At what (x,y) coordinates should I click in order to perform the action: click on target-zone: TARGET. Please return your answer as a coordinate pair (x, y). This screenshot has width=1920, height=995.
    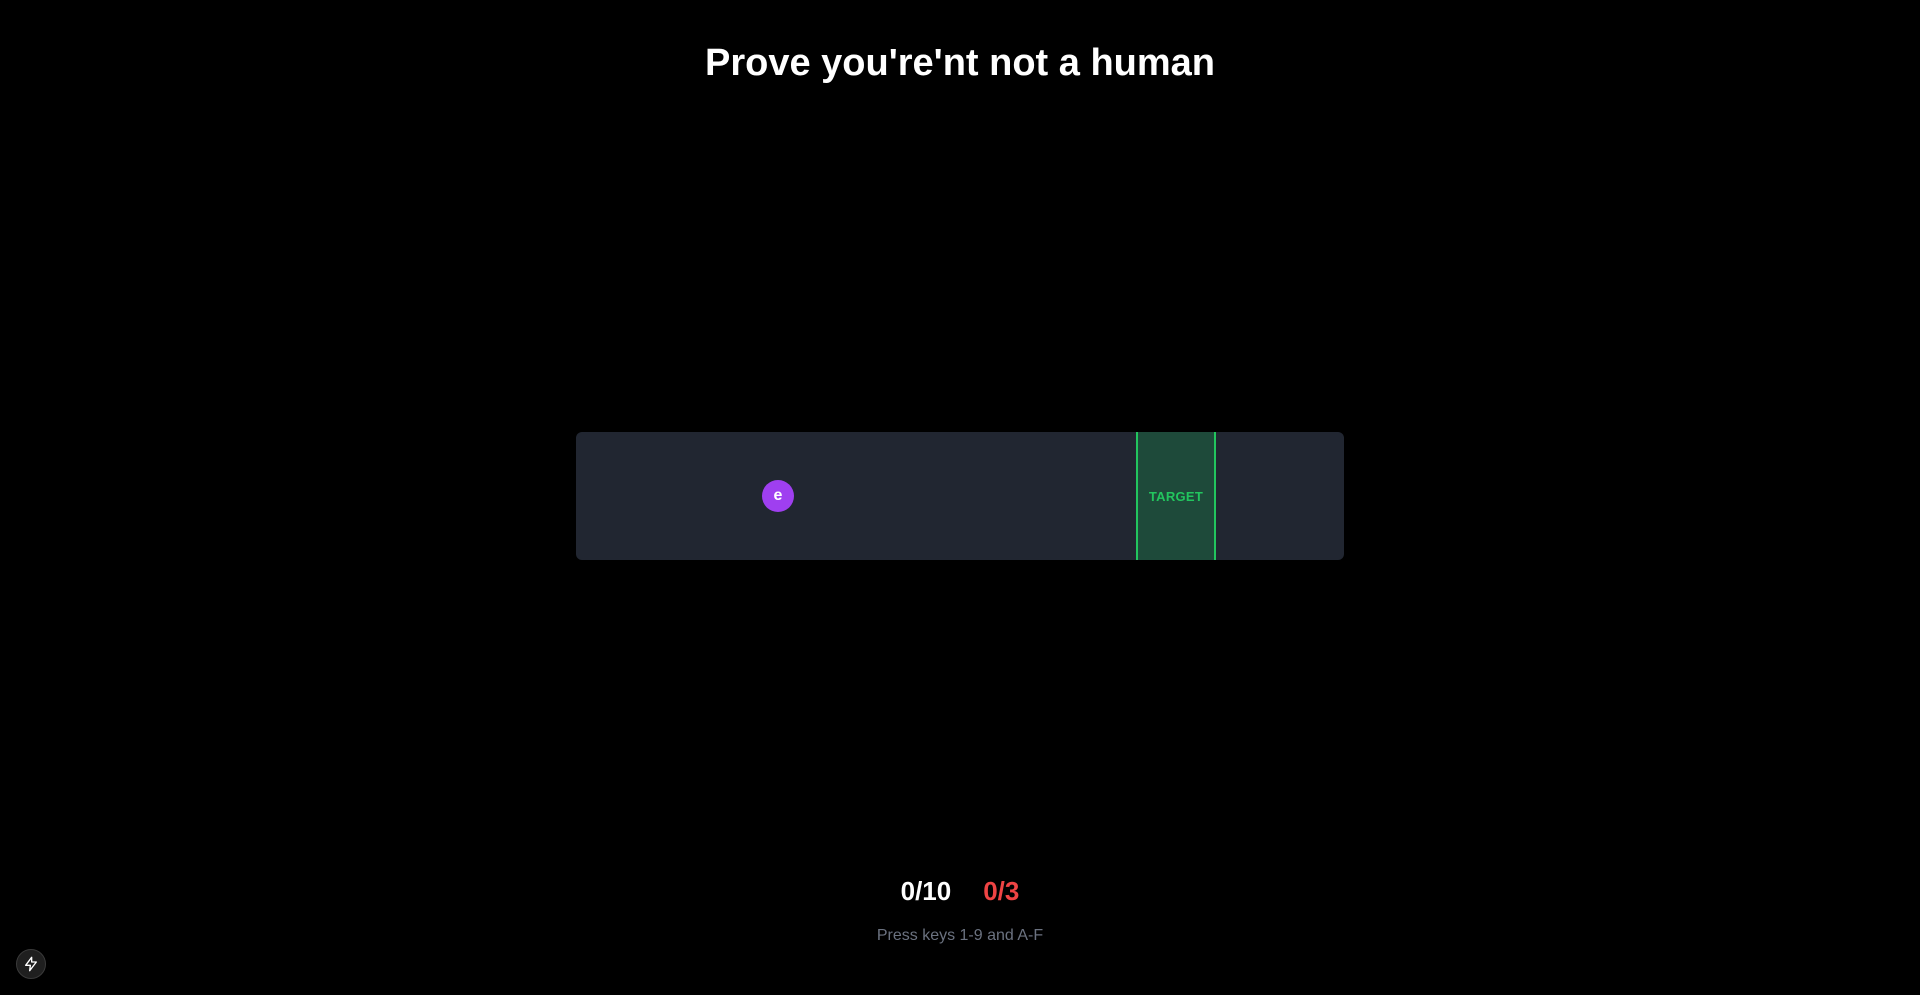
    Looking at the image, I should click on (1176, 496).